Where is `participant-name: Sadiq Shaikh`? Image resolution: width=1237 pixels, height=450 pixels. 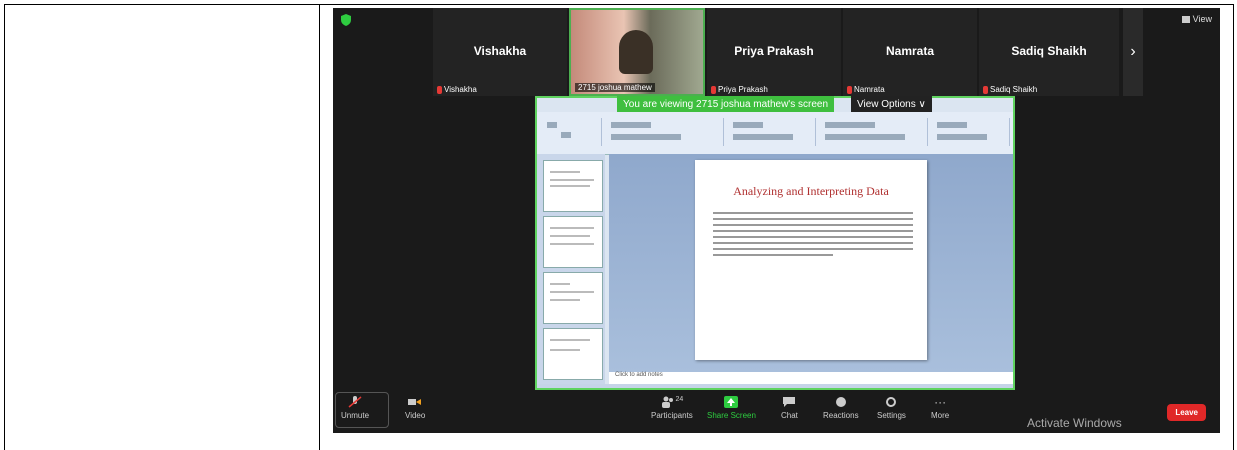 participant-name: Sadiq Shaikh is located at coordinates (1049, 51).